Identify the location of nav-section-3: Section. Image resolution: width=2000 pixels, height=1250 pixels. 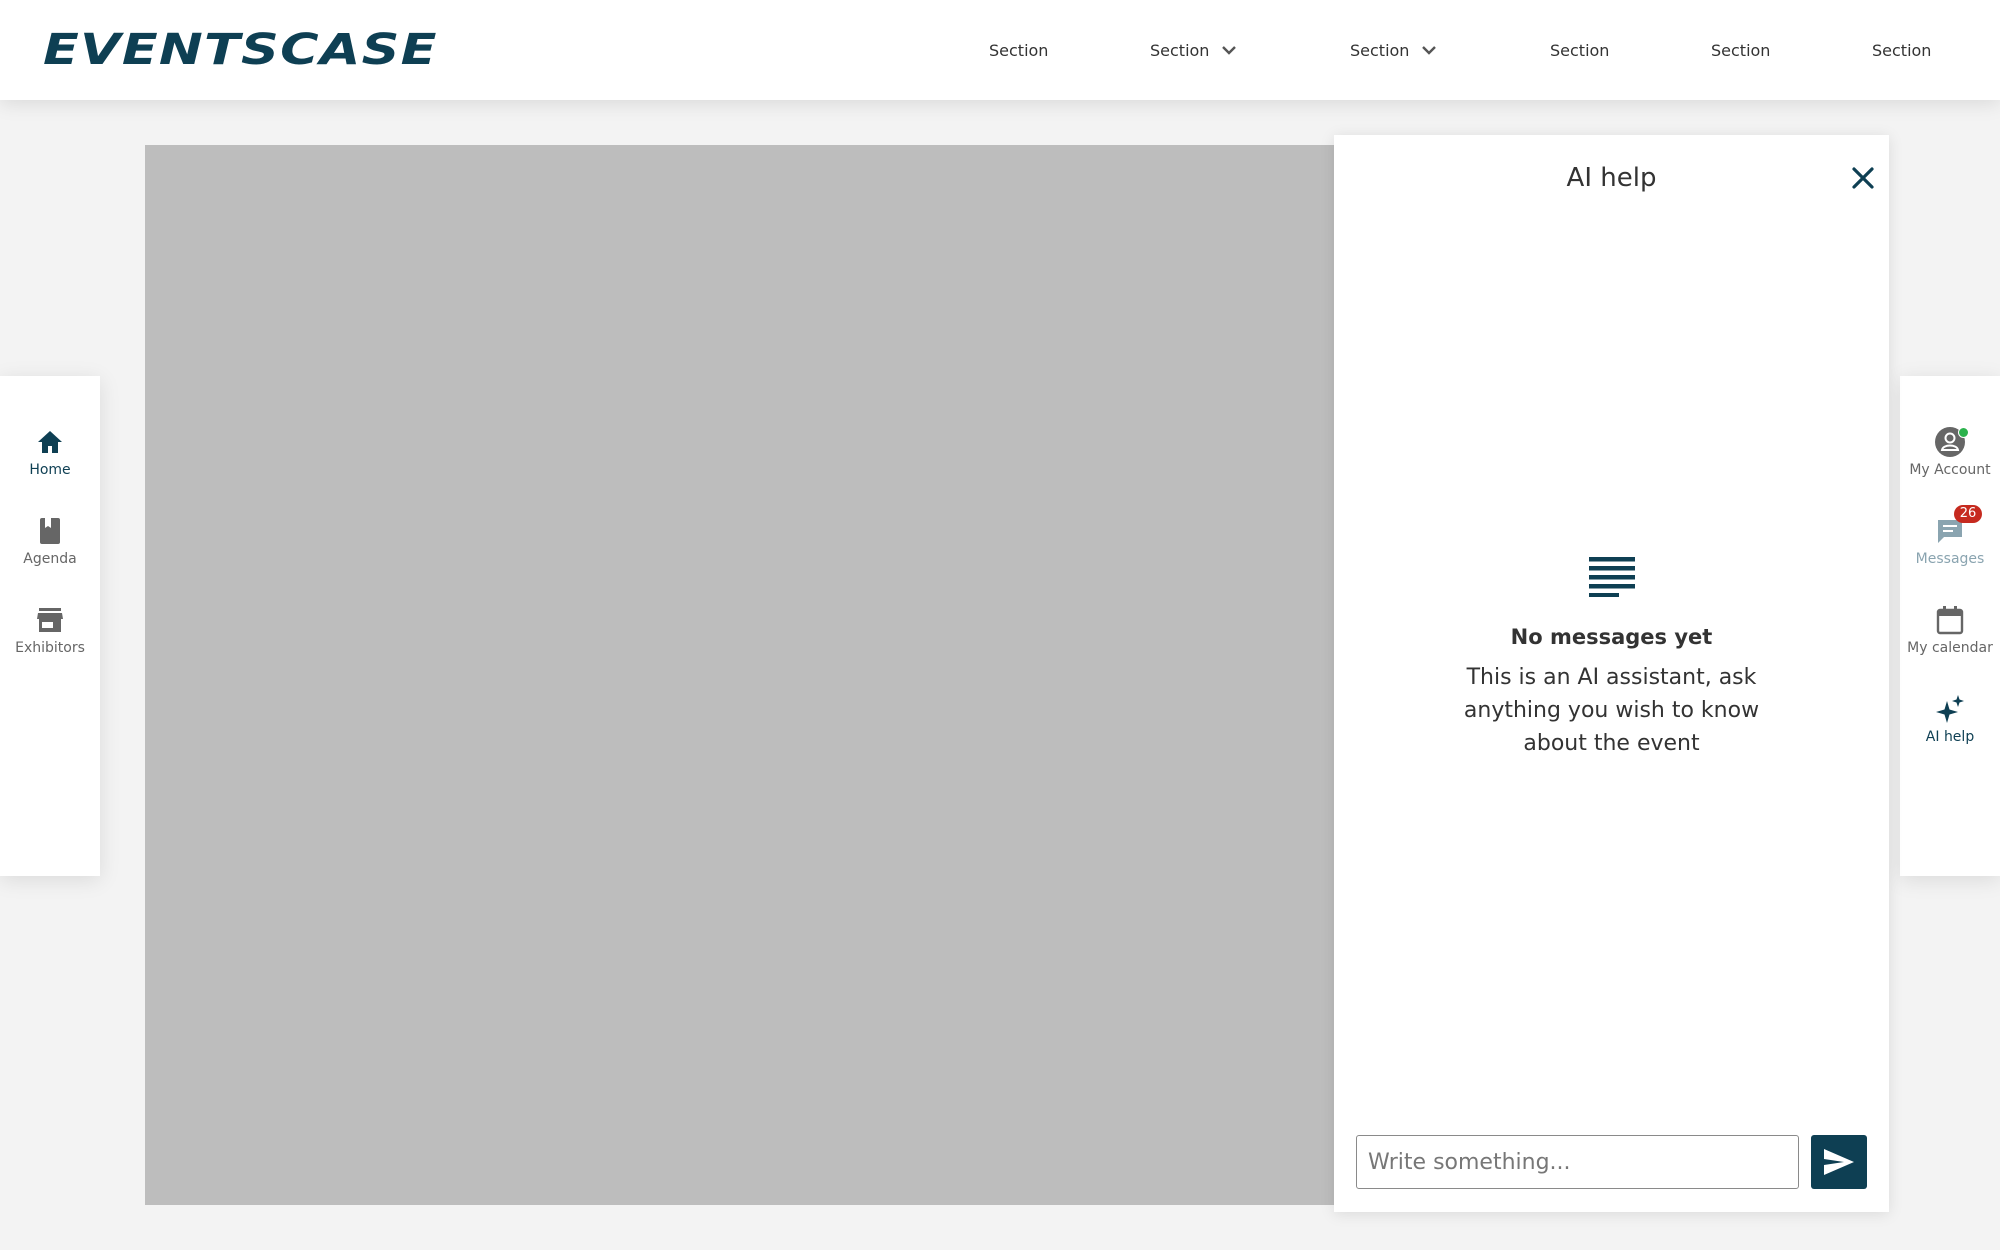
(1393, 50).